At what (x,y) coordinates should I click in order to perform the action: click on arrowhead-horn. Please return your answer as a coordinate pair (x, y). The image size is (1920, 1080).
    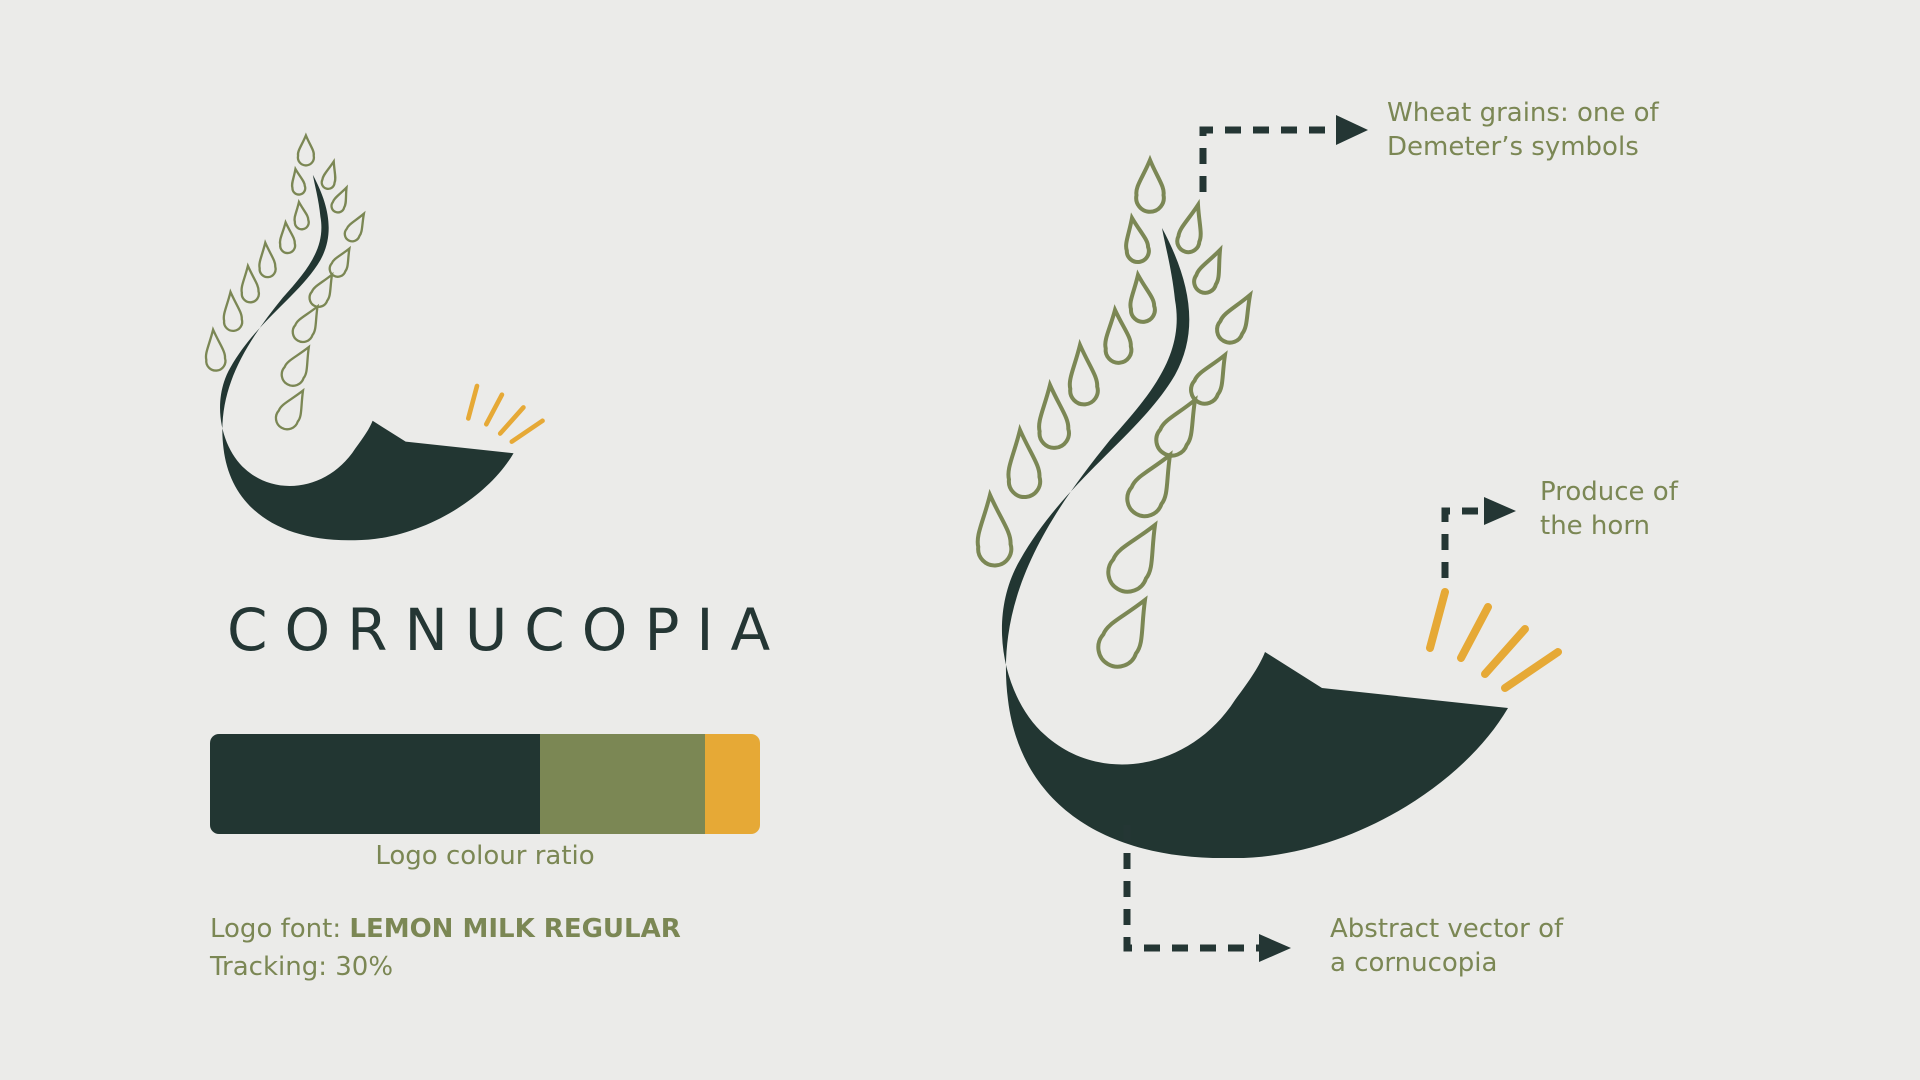
    Looking at the image, I should click on (1275, 948).